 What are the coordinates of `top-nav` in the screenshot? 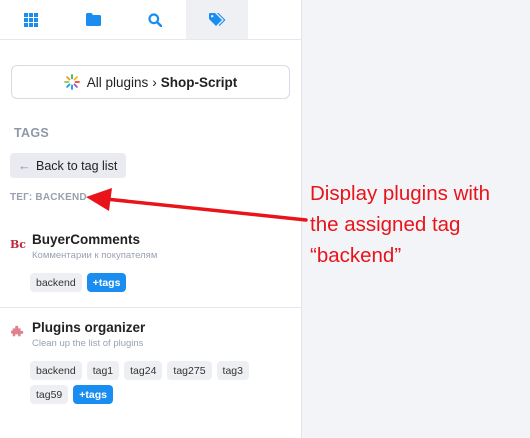 It's located at (151, 20).